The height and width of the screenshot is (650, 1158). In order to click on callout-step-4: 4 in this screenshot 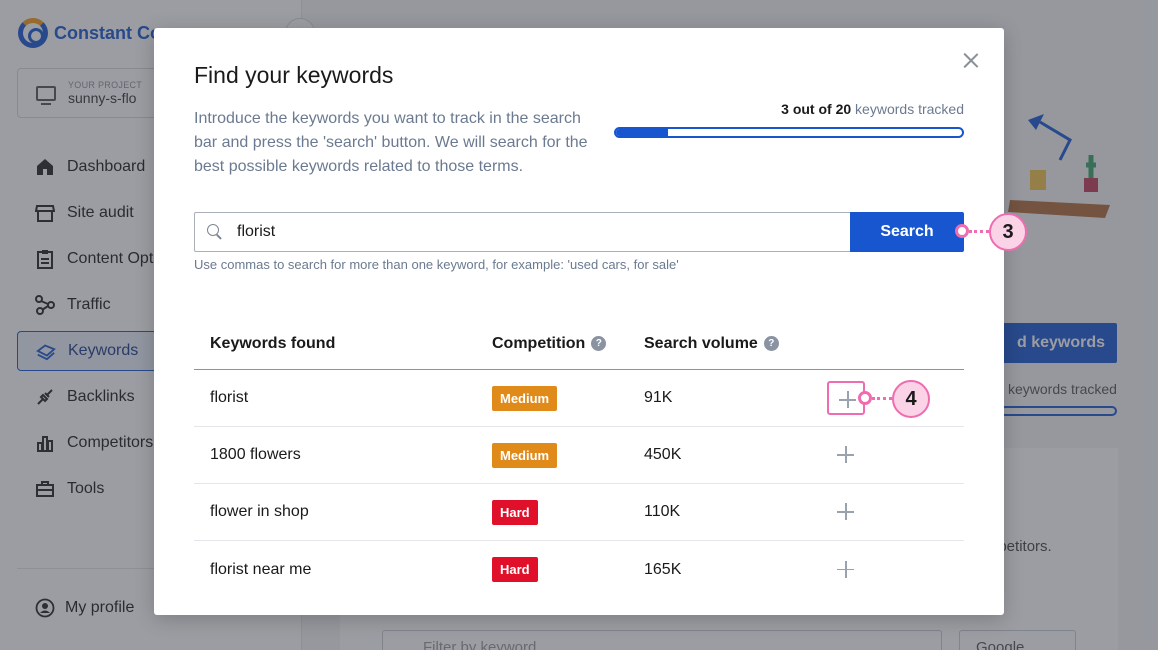, I will do `click(911, 399)`.